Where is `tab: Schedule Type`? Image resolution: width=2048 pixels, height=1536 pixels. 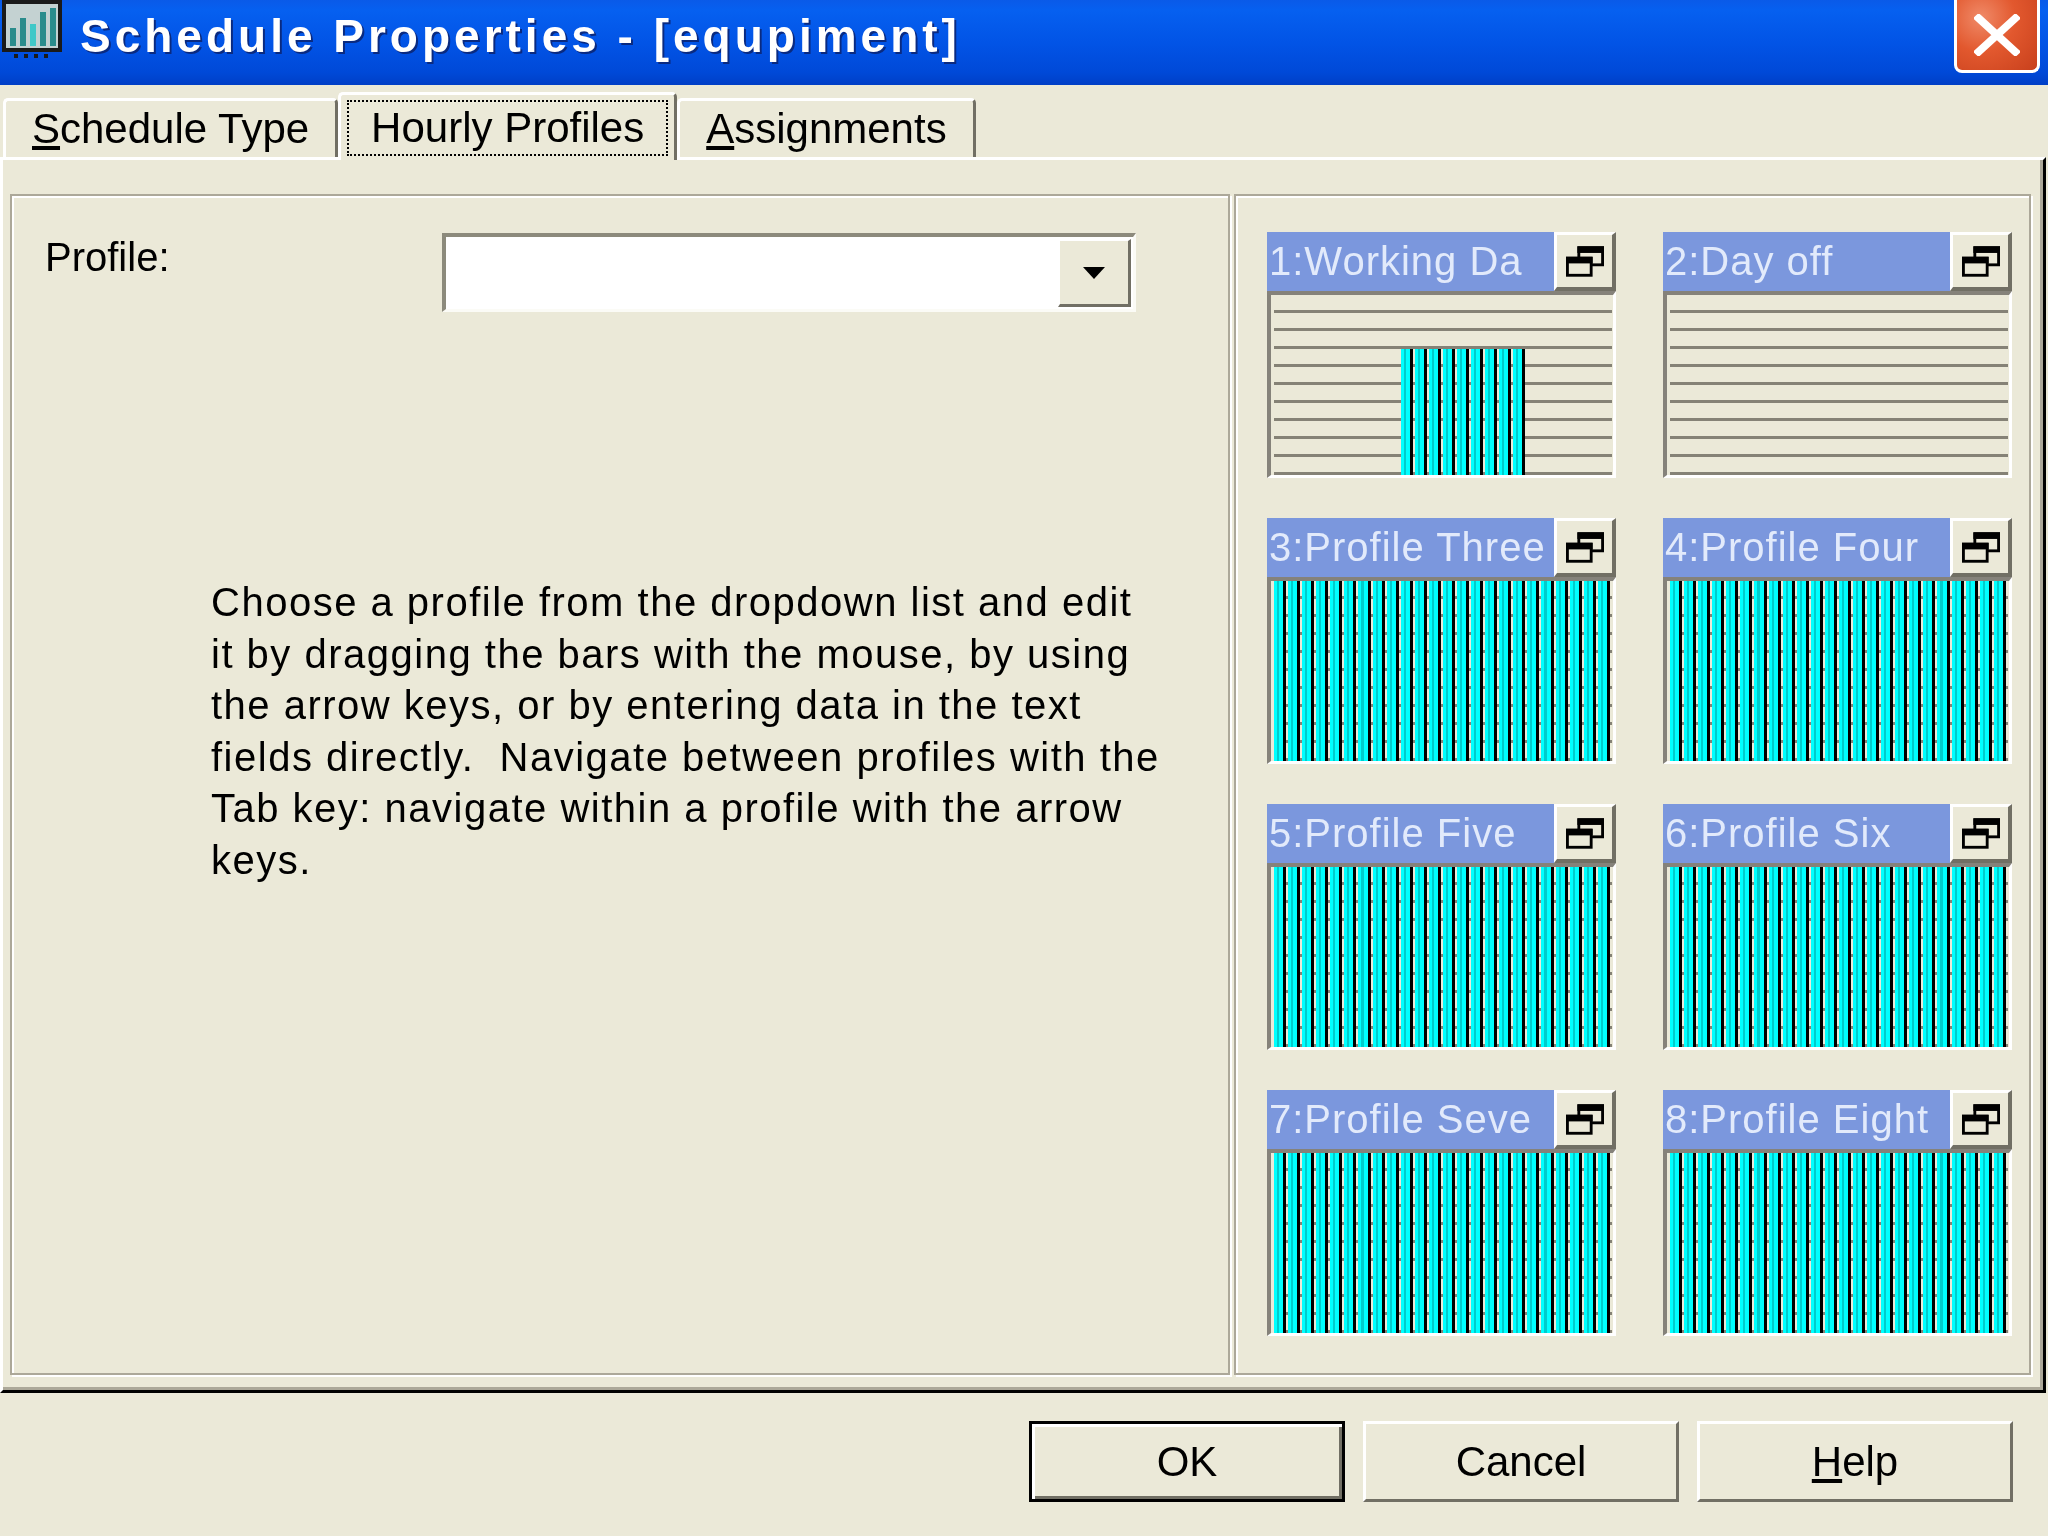
tab: Schedule Type is located at coordinates (171, 127).